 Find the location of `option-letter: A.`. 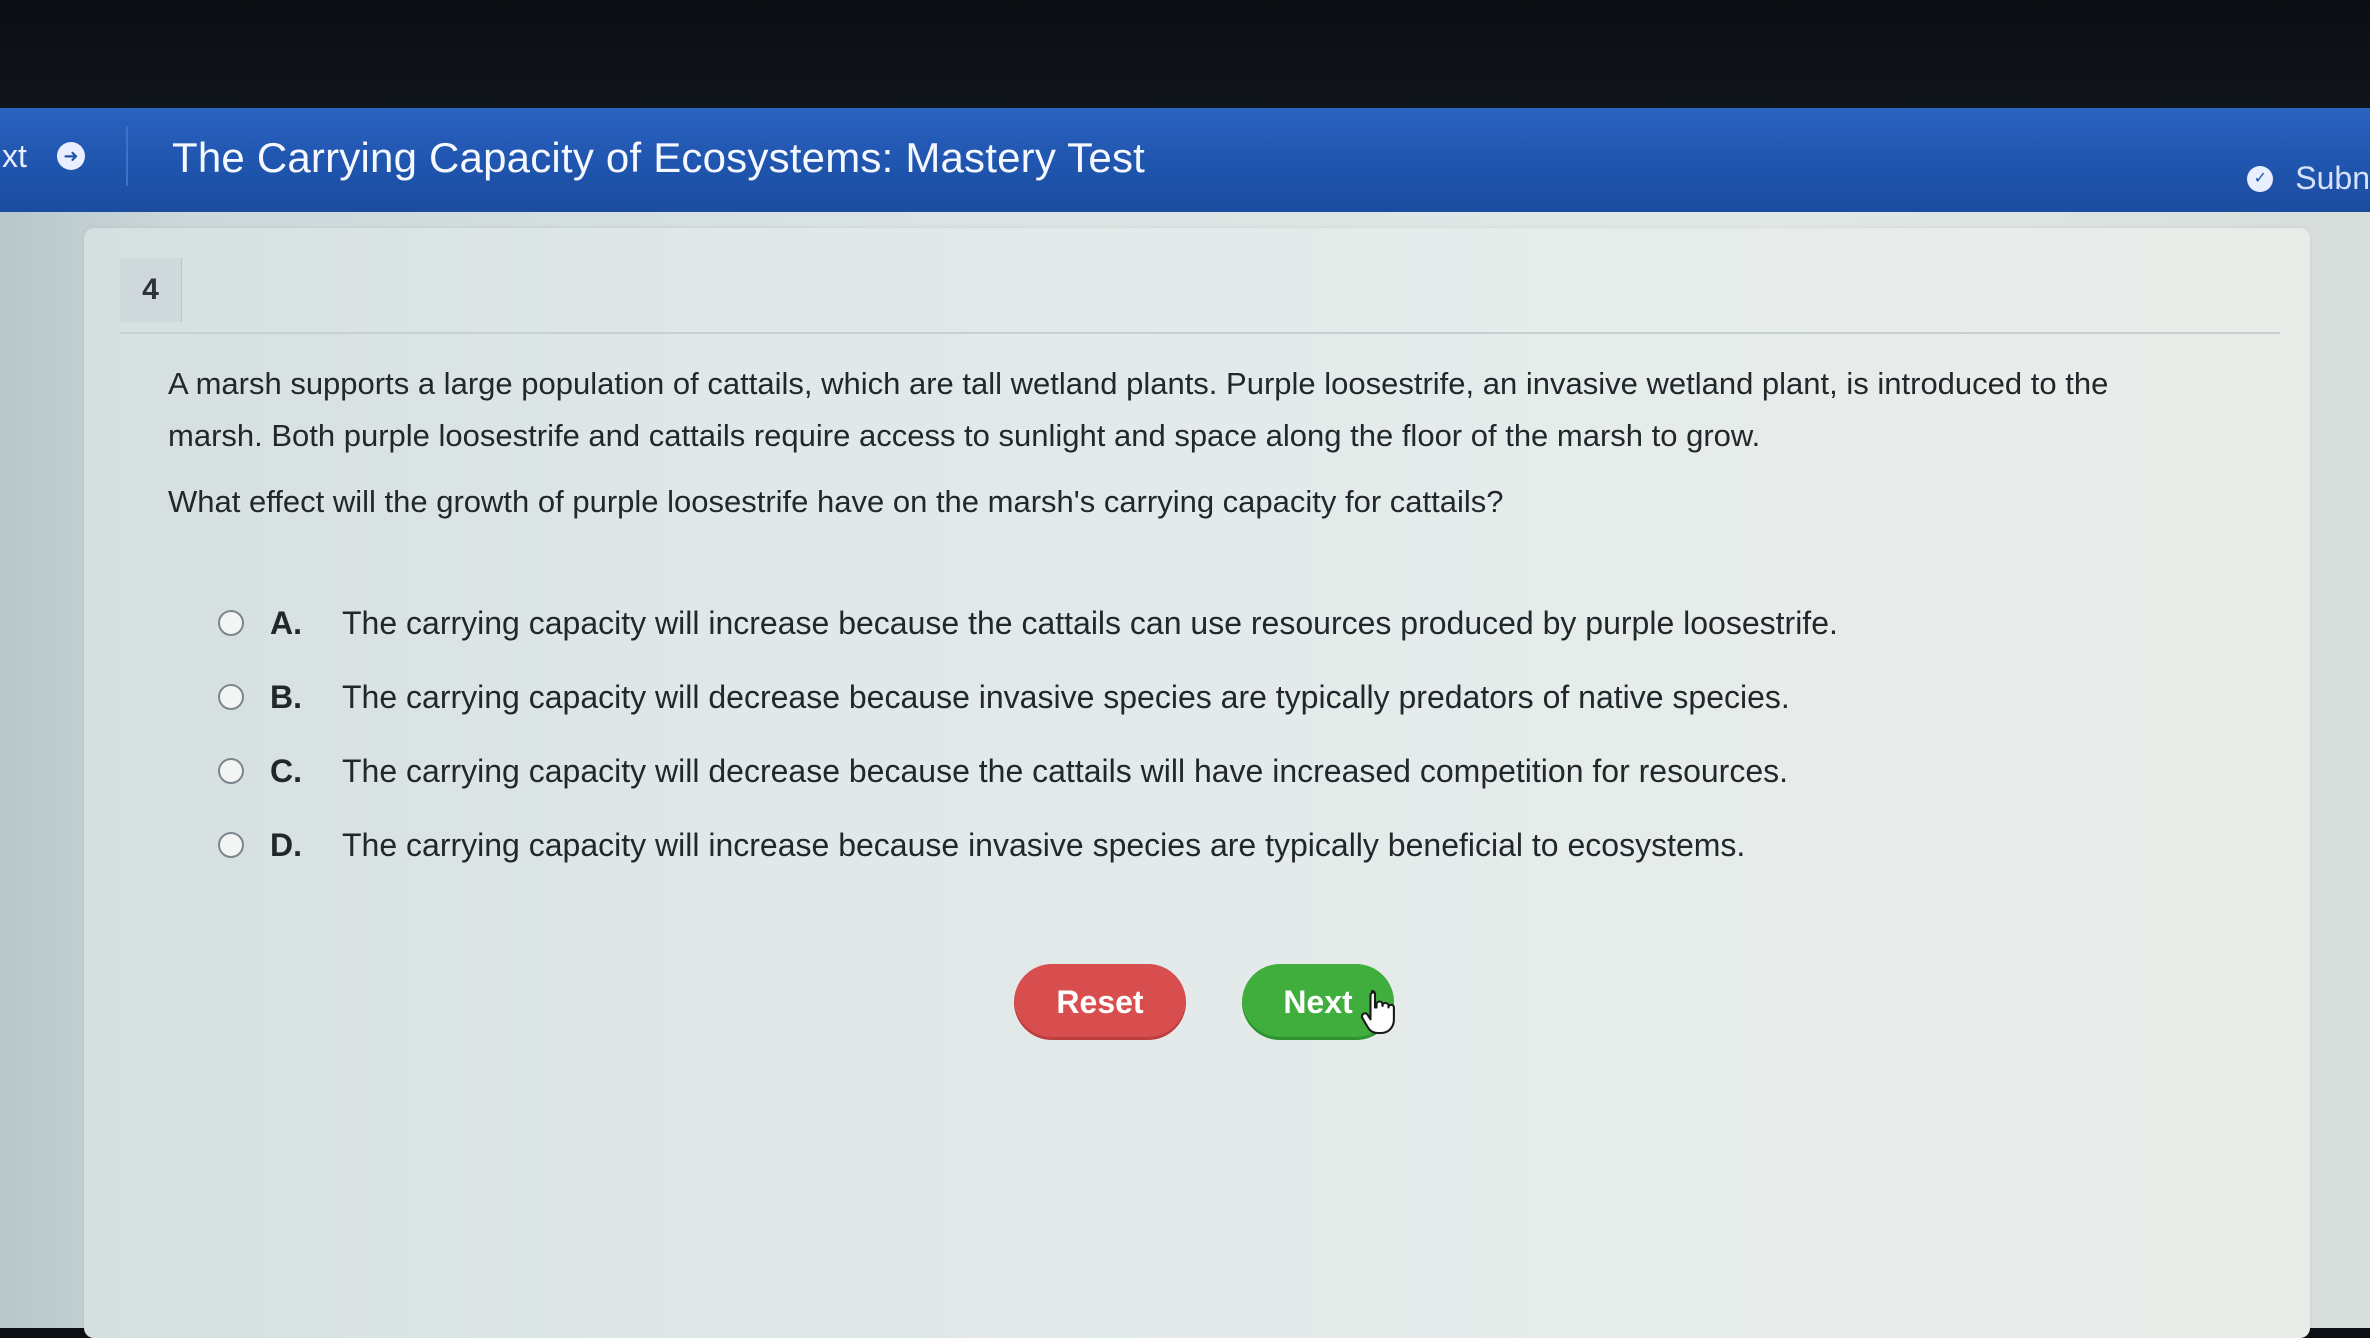

option-letter: A. is located at coordinates (286, 622).